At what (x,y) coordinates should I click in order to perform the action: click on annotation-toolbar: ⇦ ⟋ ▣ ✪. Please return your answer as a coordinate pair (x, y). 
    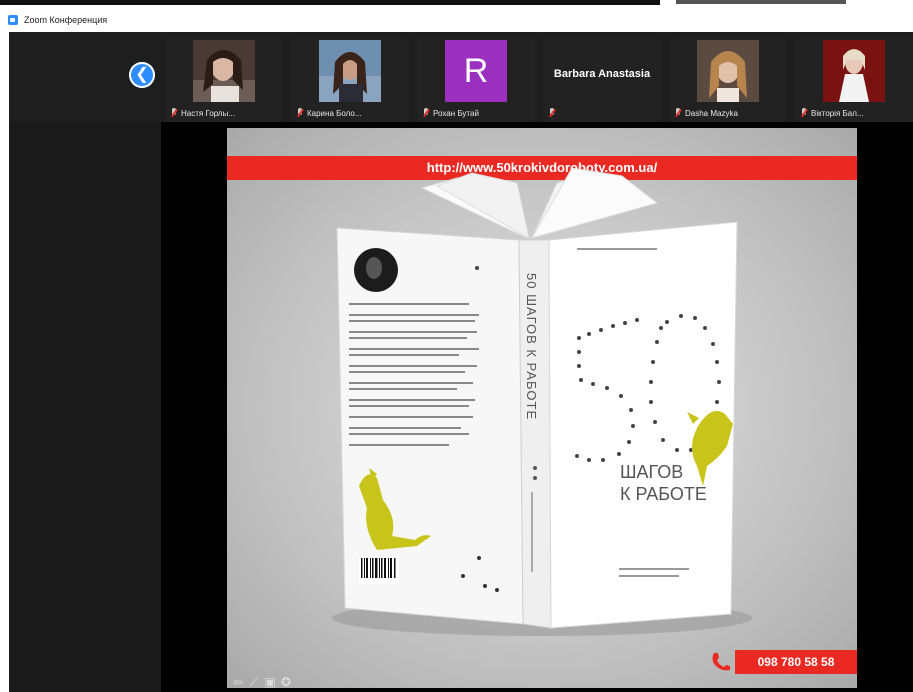
    Looking at the image, I should click on (262, 682).